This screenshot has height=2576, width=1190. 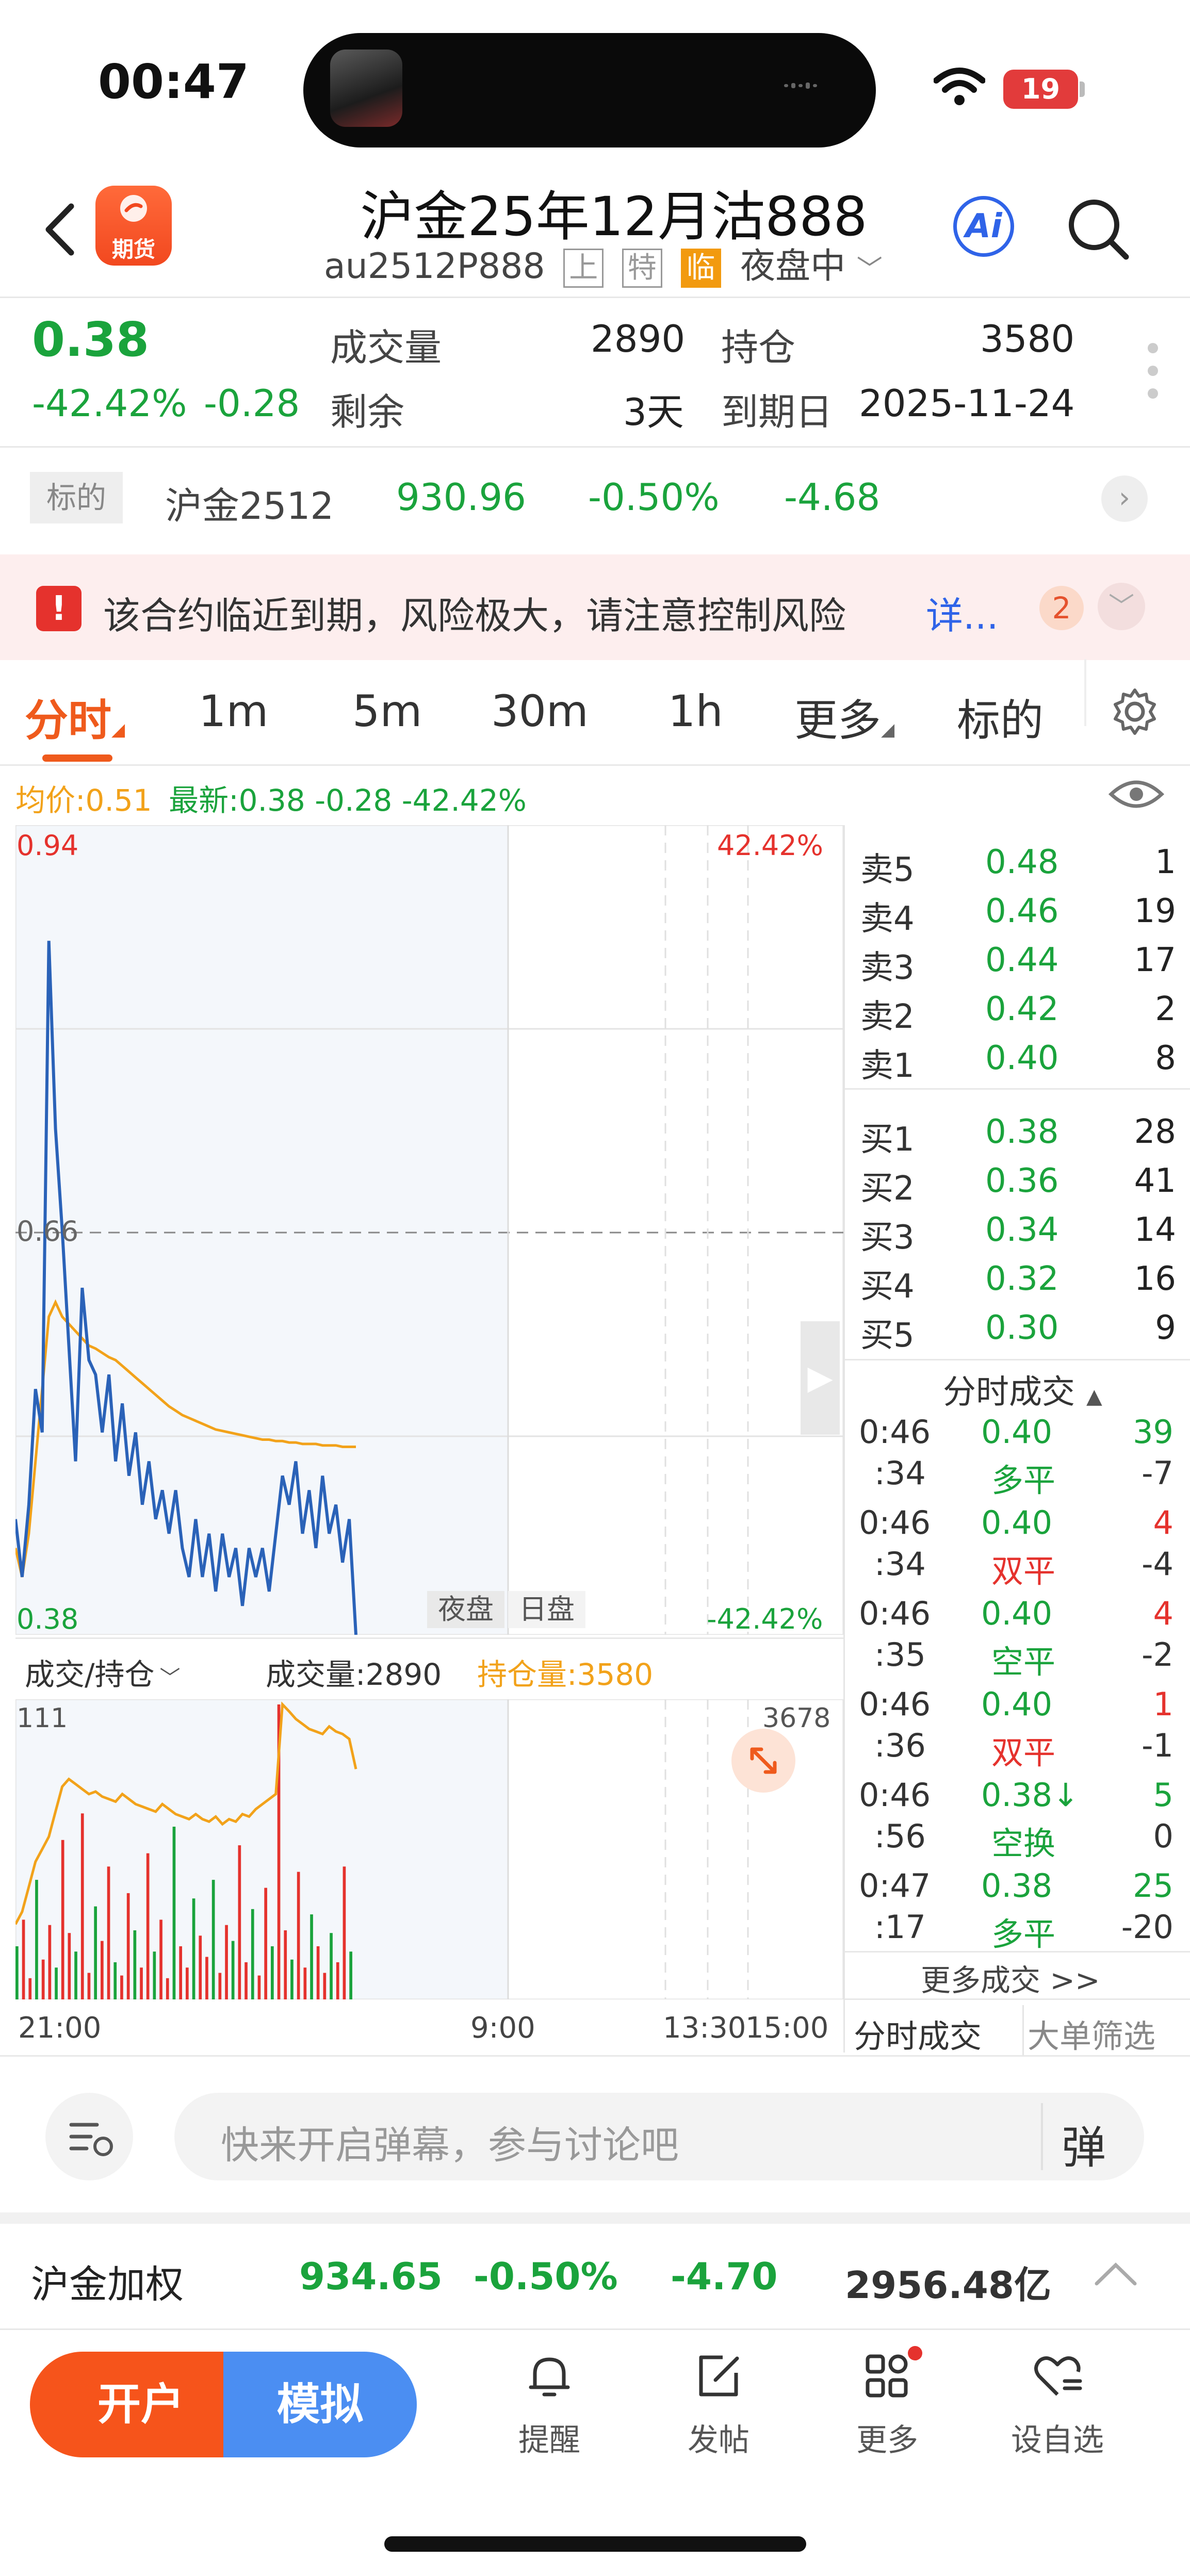 I want to click on side-tab-ticks: 分时成交, so click(x=918, y=2033).